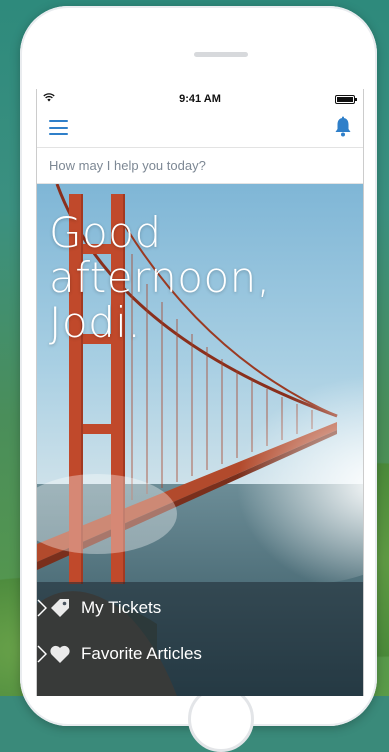  I want to click on favorite-articles-label: Favorite Articles, so click(141, 653).